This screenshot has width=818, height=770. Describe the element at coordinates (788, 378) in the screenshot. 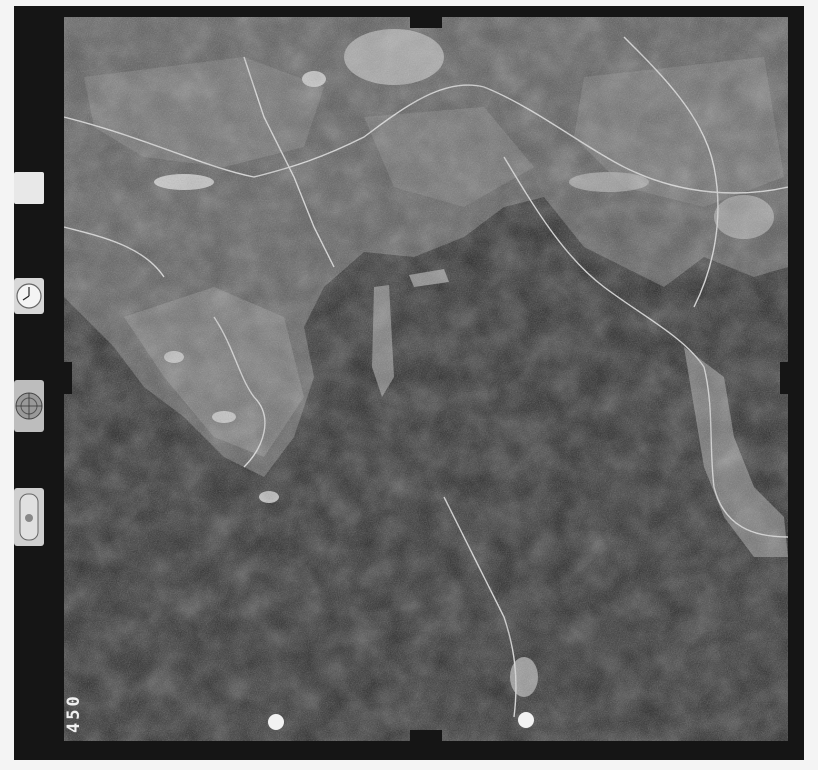

I see `frame-notch-right` at that location.